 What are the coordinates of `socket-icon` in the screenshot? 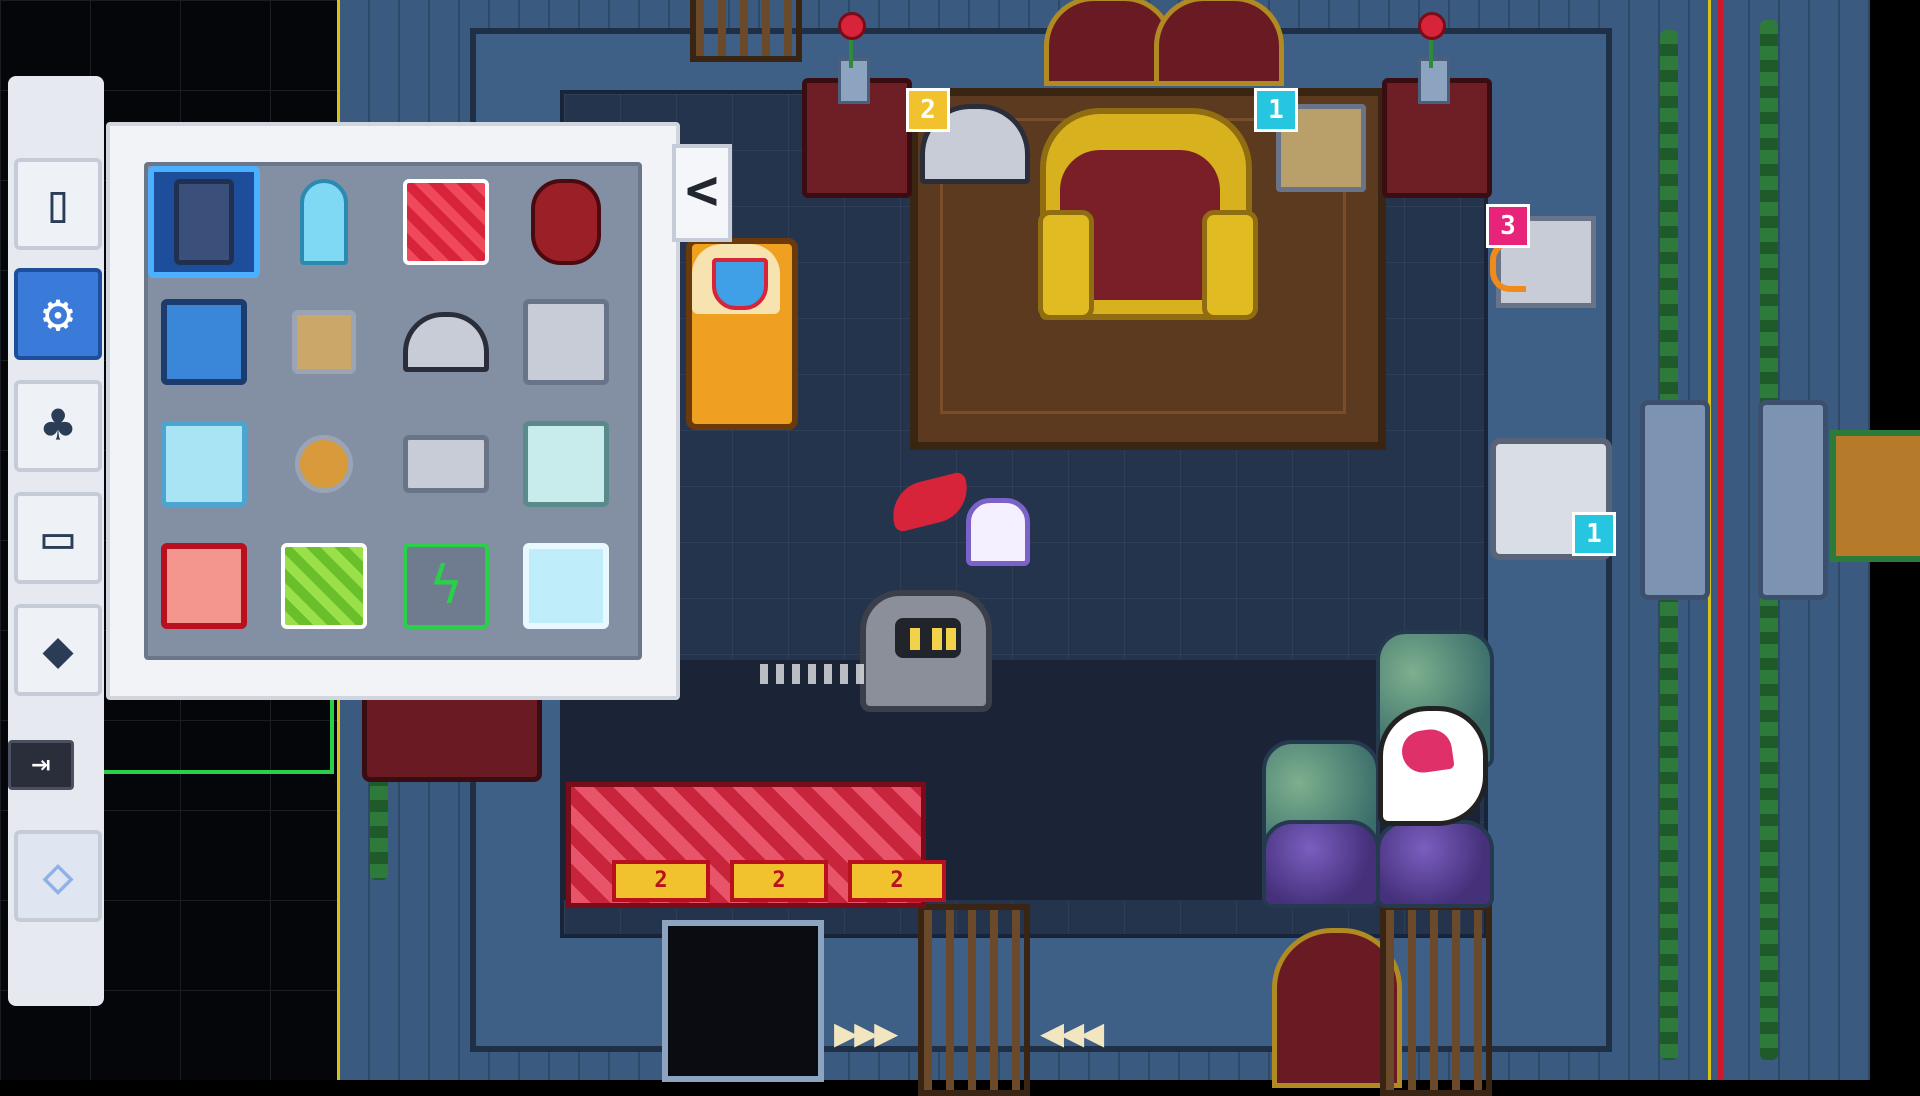 It's located at (446, 464).